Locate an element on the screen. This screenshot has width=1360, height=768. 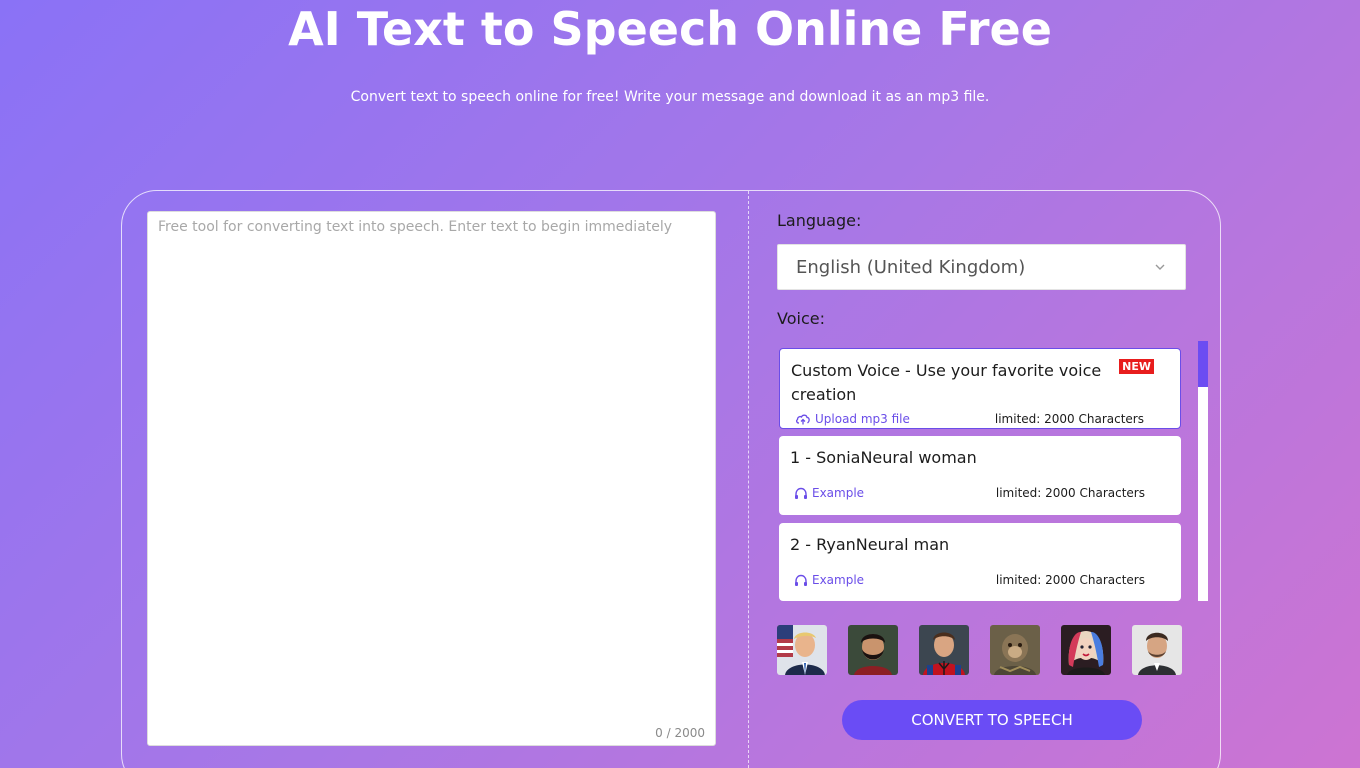
avatar-monkey-warrior is located at coordinates (1015, 650).